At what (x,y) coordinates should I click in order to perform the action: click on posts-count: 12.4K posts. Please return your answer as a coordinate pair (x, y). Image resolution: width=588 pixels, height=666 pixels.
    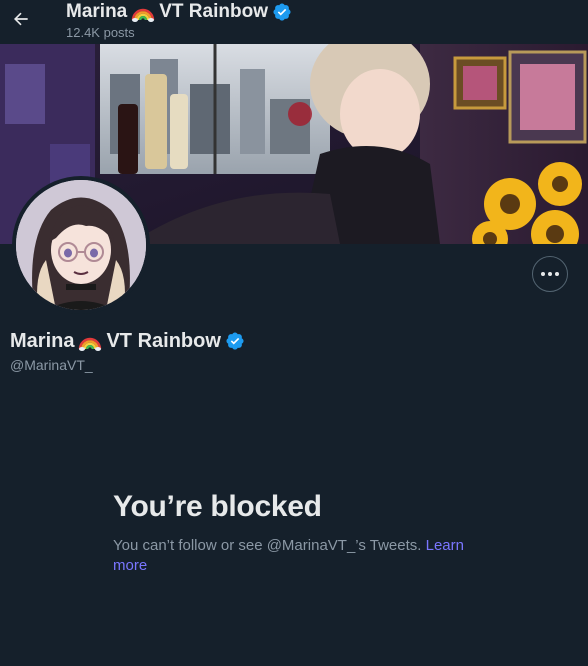
    Looking at the image, I should click on (100, 32).